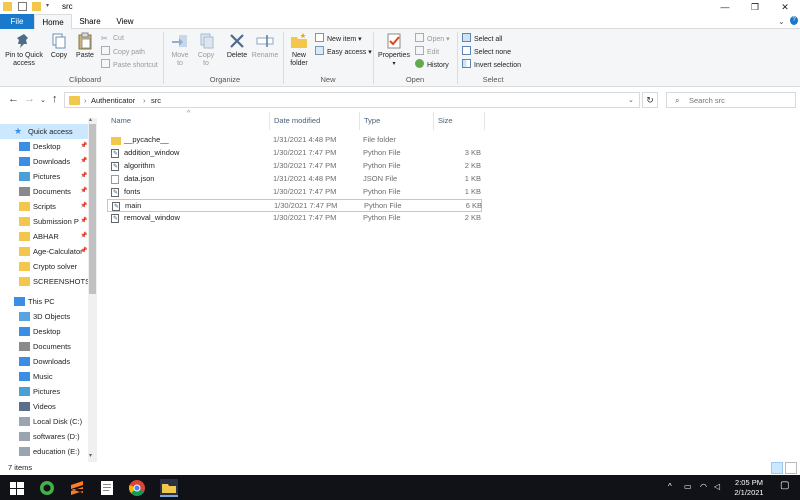 This screenshot has width=800, height=500. Describe the element at coordinates (85, 46) in the screenshot. I see `paste-button: Paste` at that location.